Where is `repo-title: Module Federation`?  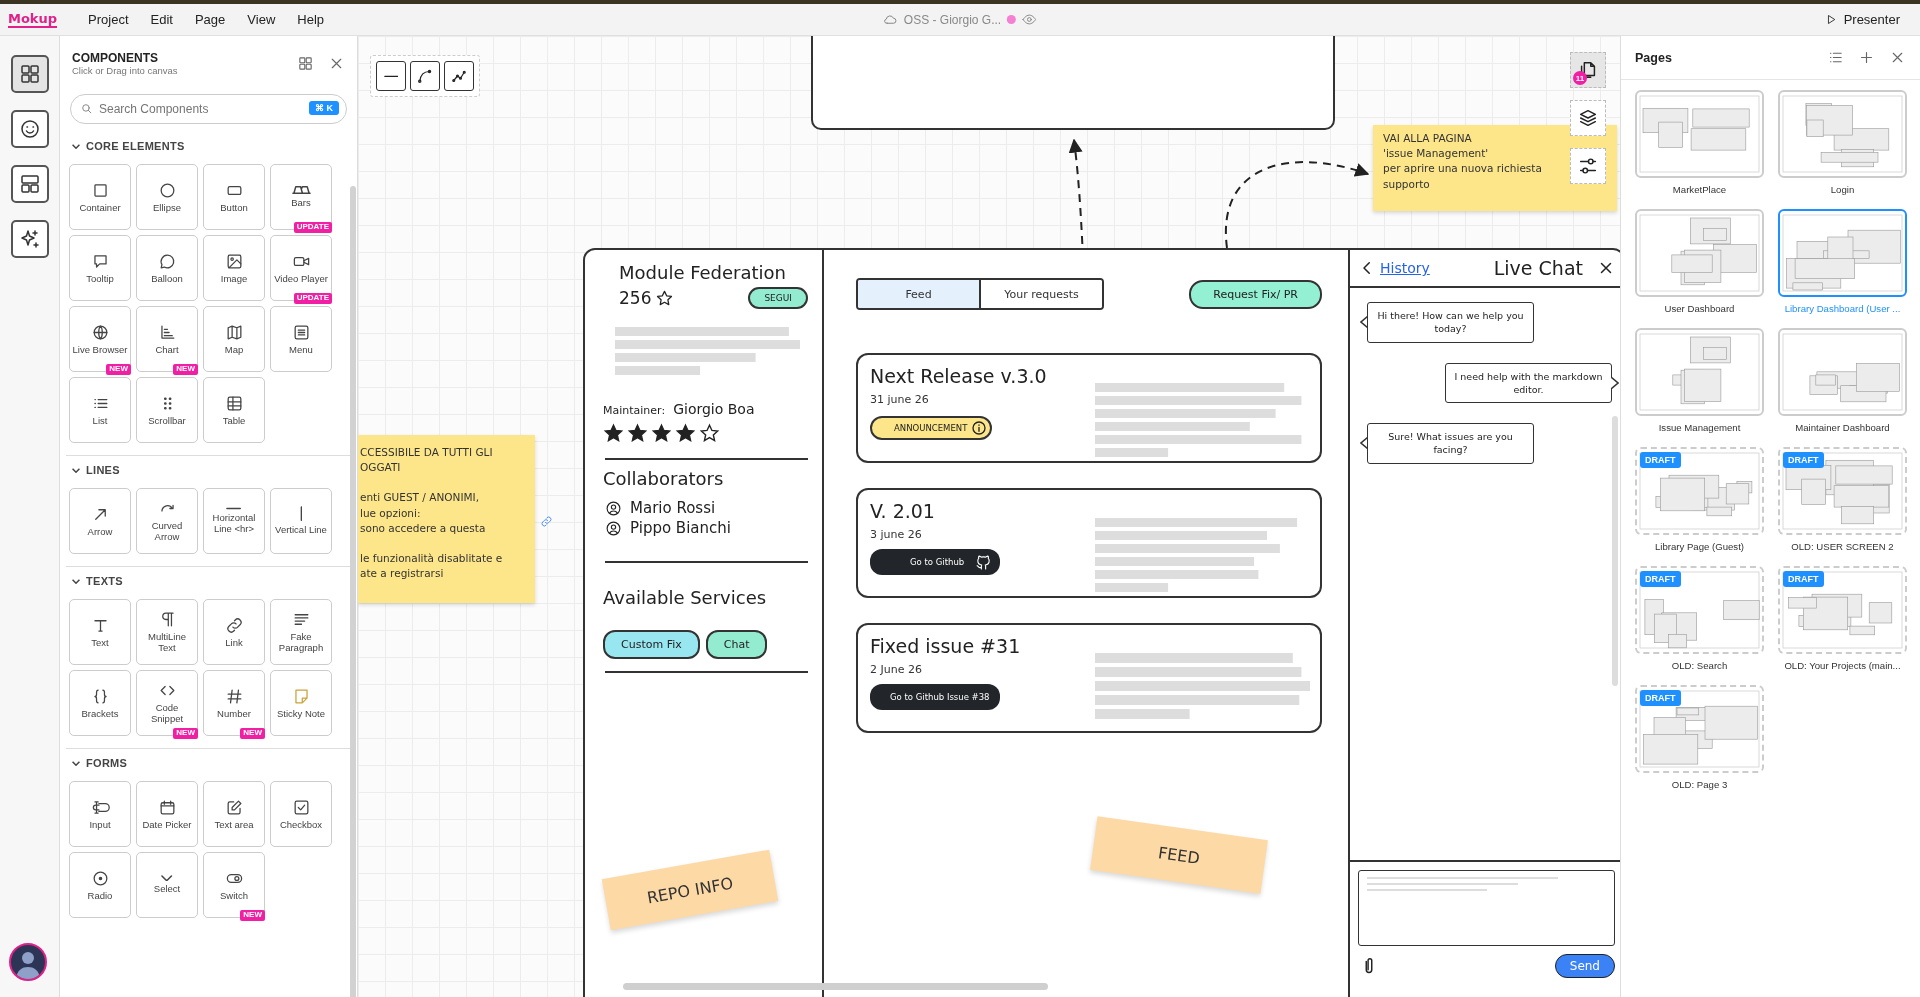 repo-title: Module Federation is located at coordinates (703, 272).